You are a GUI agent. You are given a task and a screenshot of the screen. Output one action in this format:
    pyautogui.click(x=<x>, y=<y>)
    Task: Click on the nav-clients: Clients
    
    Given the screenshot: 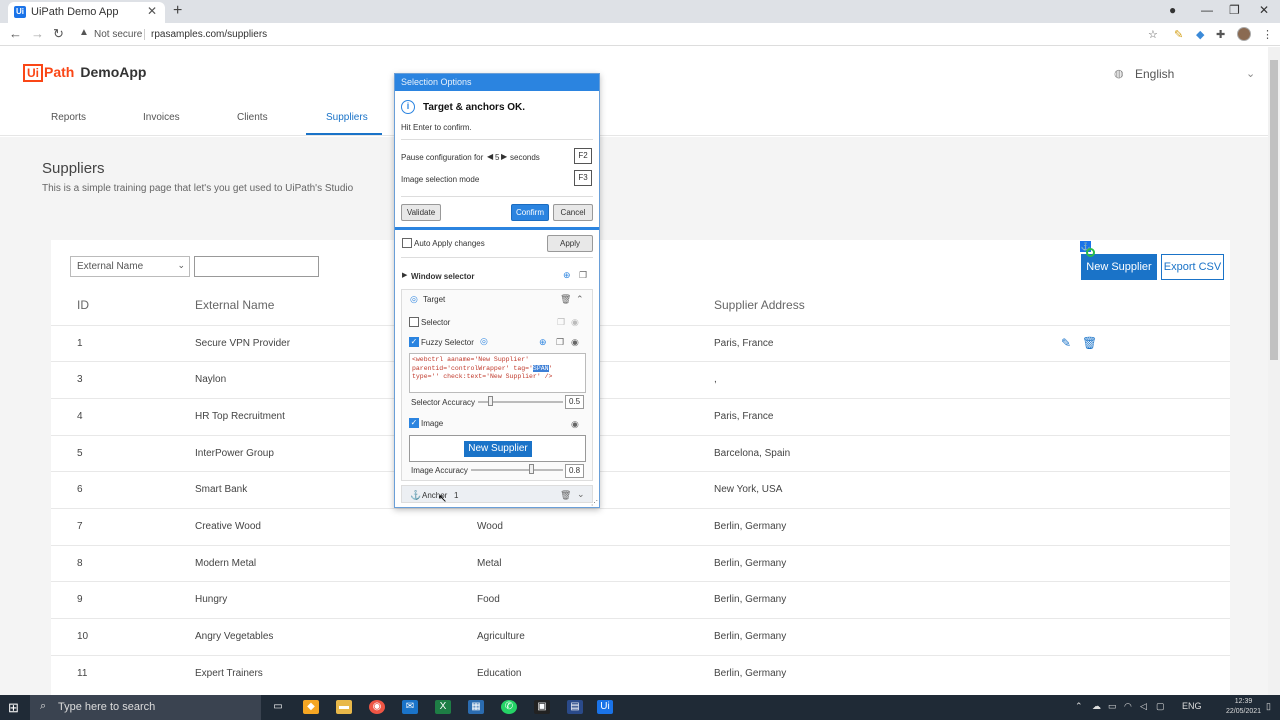 What is the action you would take?
    pyautogui.click(x=252, y=117)
    